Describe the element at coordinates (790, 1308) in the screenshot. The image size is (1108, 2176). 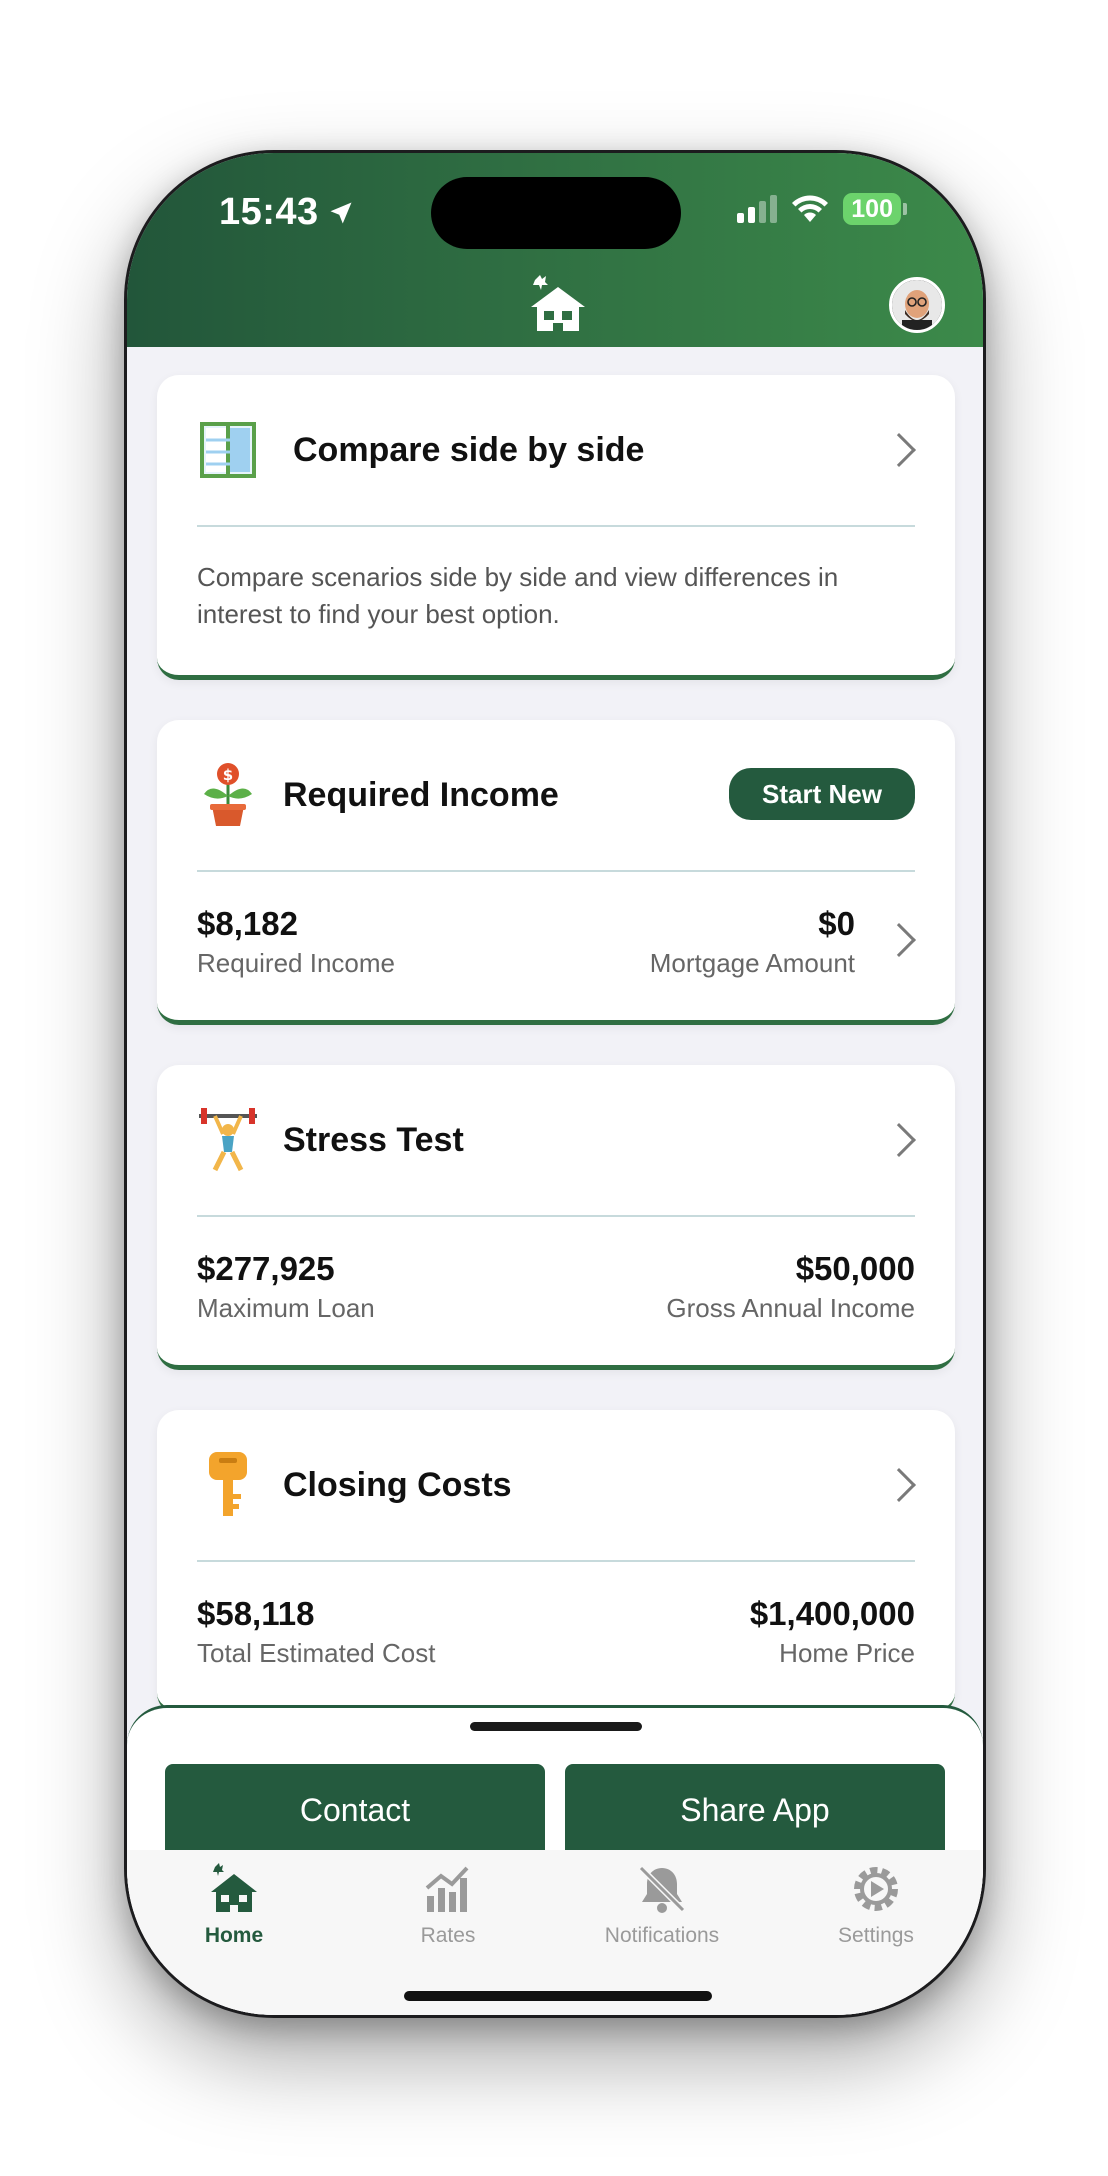
I see `gross-annual-income-label: Gross Annual Income` at that location.